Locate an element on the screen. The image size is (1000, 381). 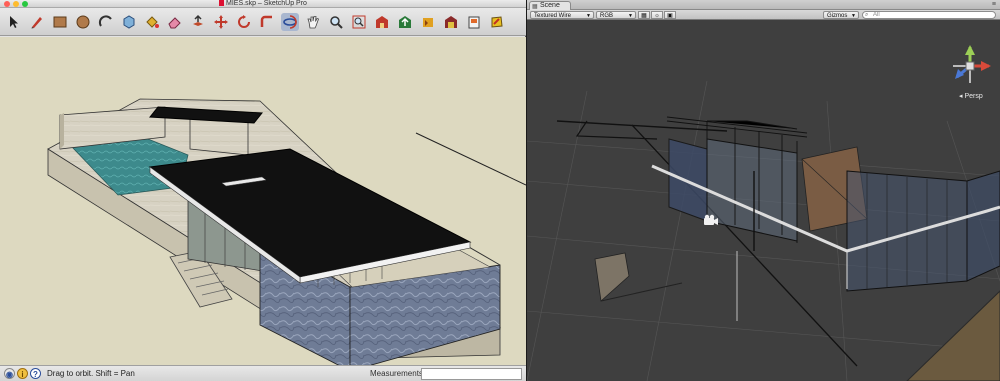
line-tool-button is located at coordinates (37, 22).